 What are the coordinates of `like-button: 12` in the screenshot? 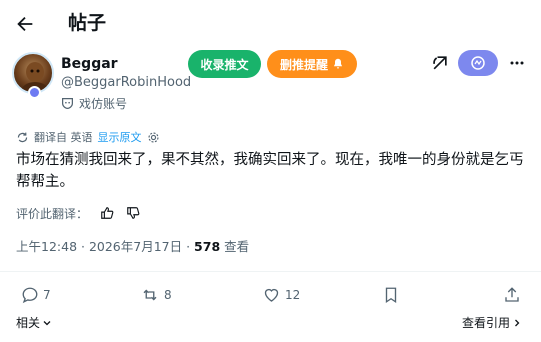 It's located at (281, 295).